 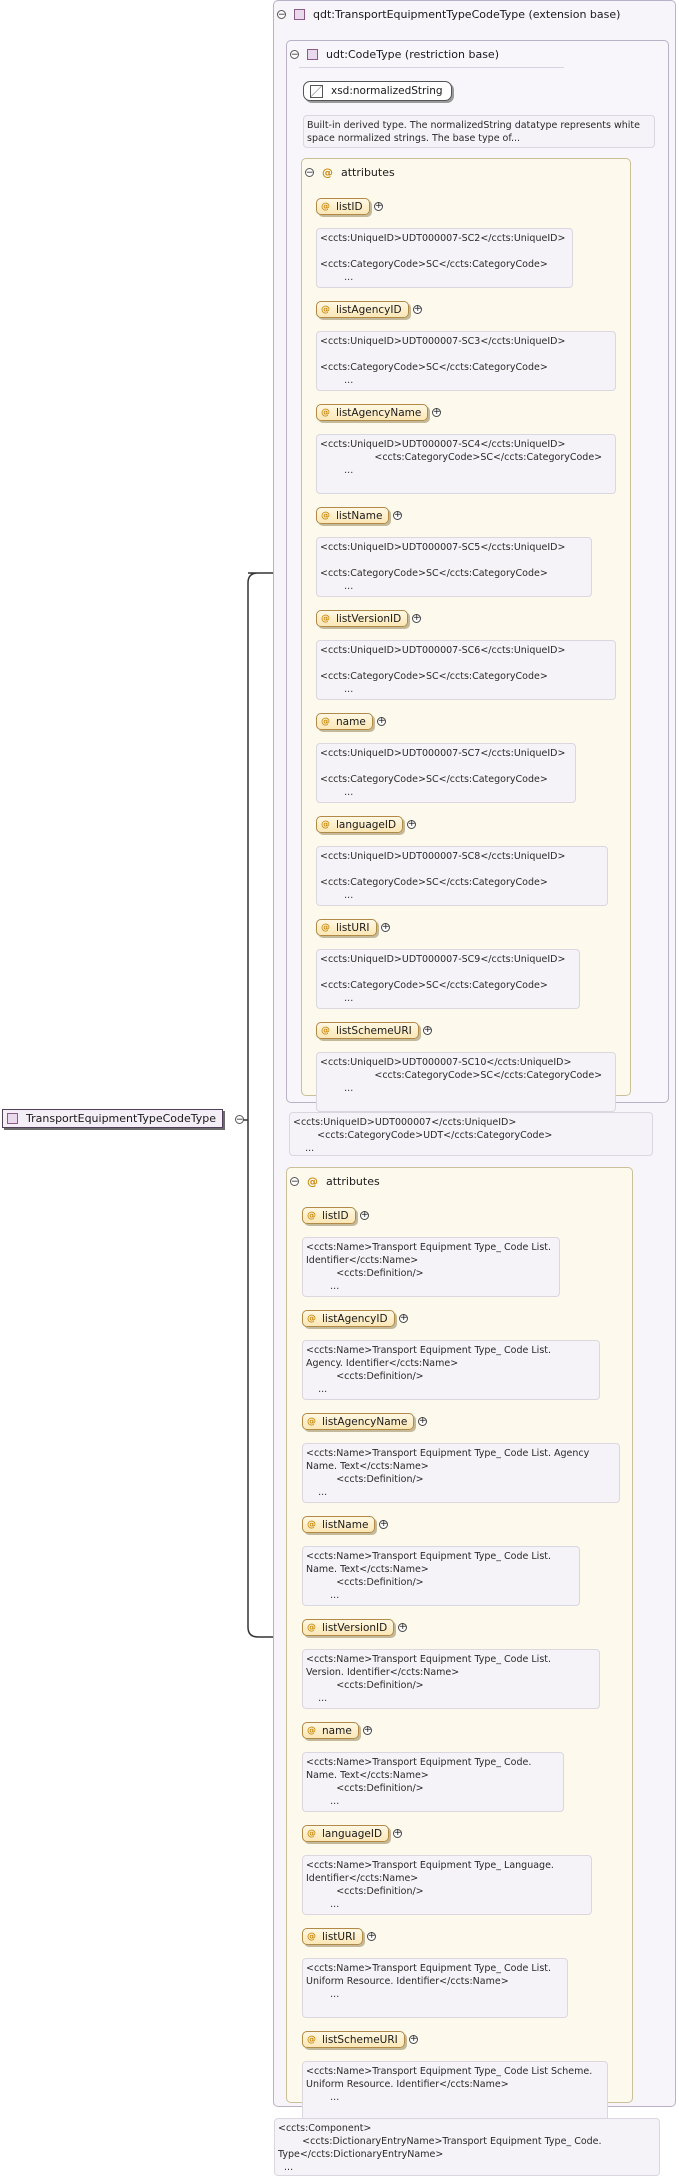 What do you see at coordinates (365, 1421) in the screenshot?
I see `attribute-name: listAgencyName` at bounding box center [365, 1421].